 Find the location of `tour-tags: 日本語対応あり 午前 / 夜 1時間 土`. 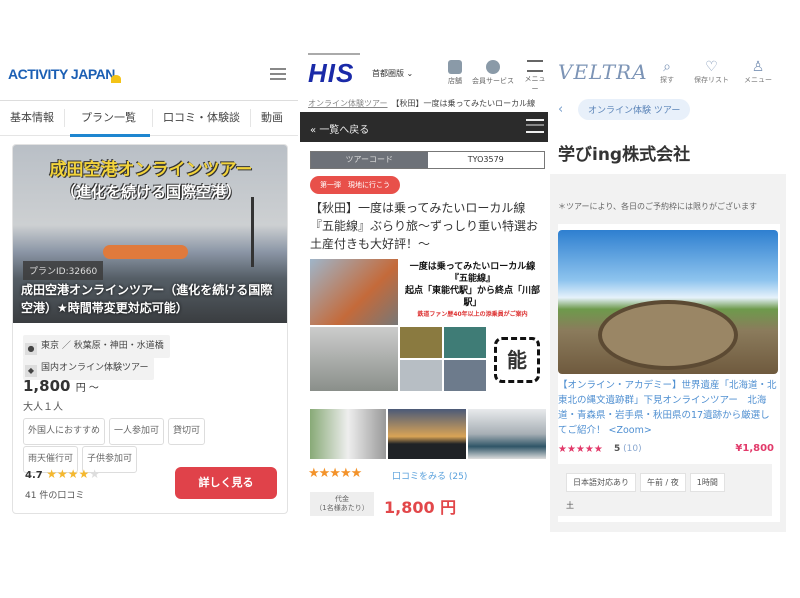

tour-tags: 日本語対応あり 午前 / 夜 1時間 土 is located at coordinates (665, 490).